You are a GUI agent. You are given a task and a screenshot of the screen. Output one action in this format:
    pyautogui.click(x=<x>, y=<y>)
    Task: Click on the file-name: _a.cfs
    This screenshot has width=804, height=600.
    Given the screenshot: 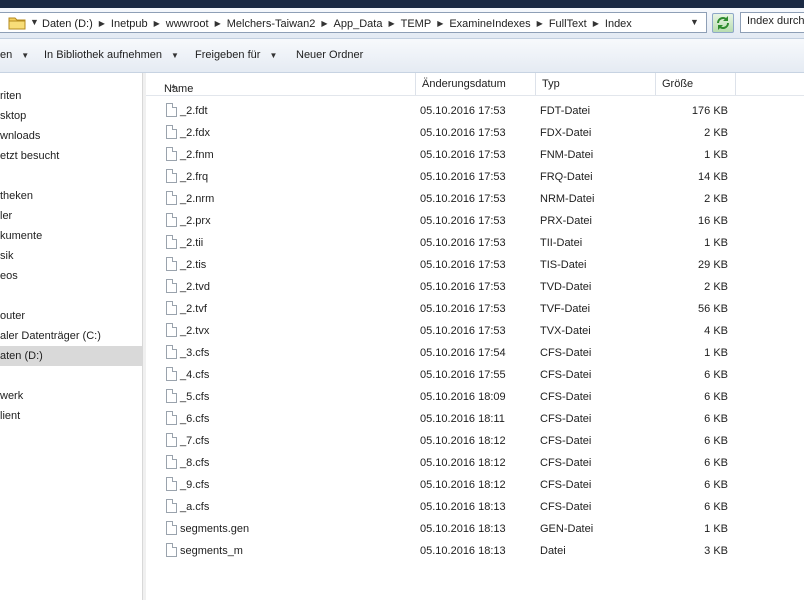 What is the action you would take?
    pyautogui.click(x=195, y=507)
    